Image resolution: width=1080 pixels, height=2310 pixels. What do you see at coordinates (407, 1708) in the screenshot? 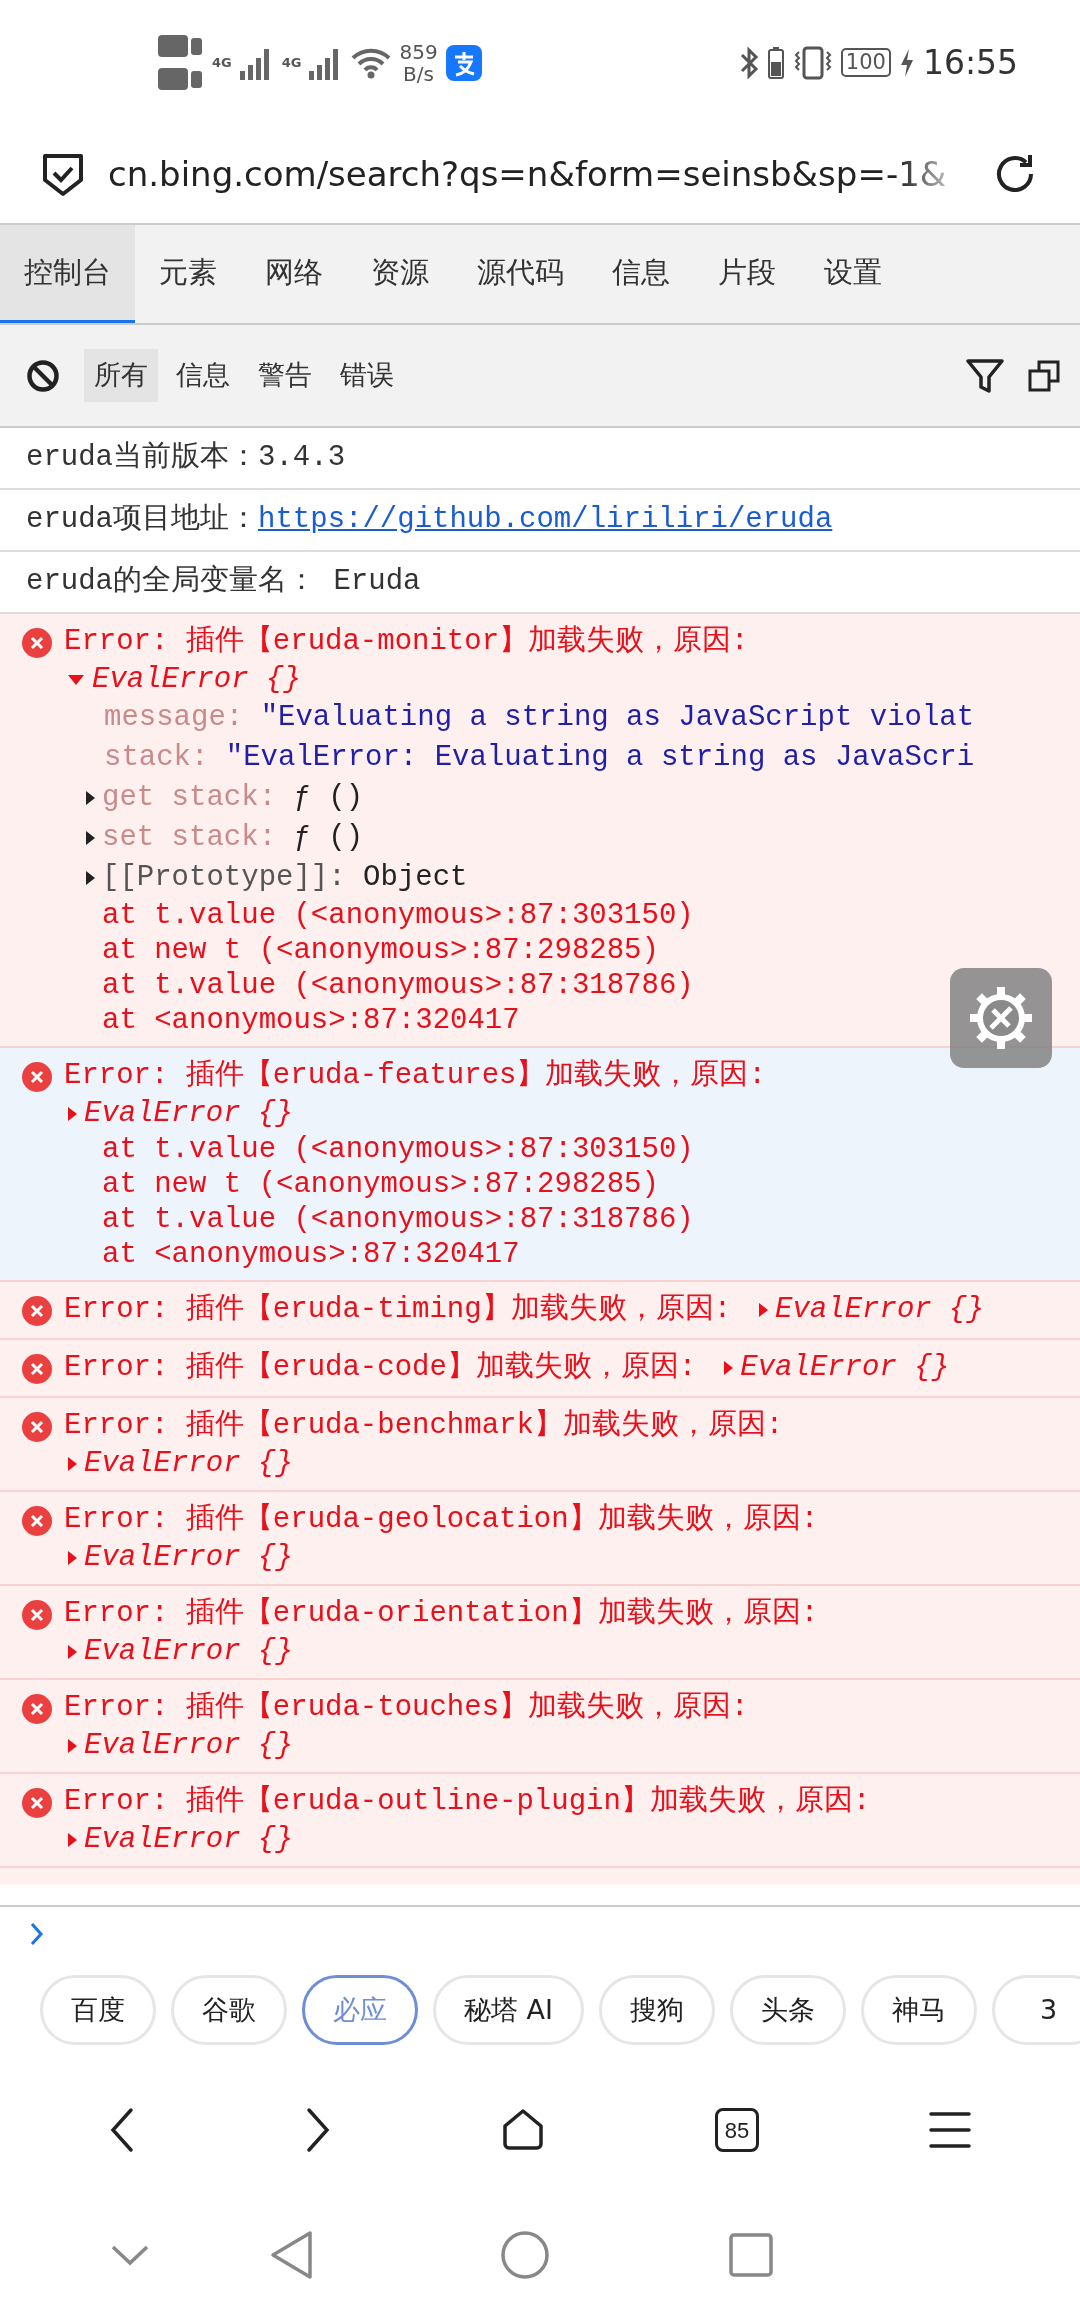
I see `error-message: Error: 插件【eruda-touches】加载失败，原因:` at bounding box center [407, 1708].